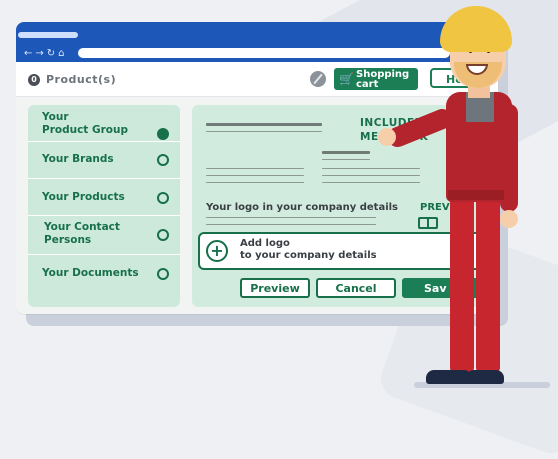  What do you see at coordinates (217, 251) in the screenshot?
I see `plus-icon: +` at bounding box center [217, 251].